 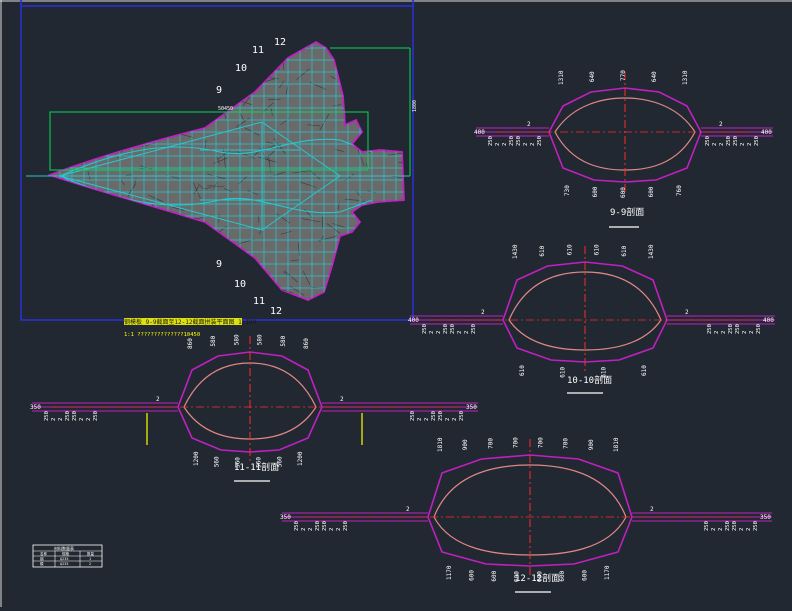 I want to click on section-top-dim: 770, so click(x=623, y=75).